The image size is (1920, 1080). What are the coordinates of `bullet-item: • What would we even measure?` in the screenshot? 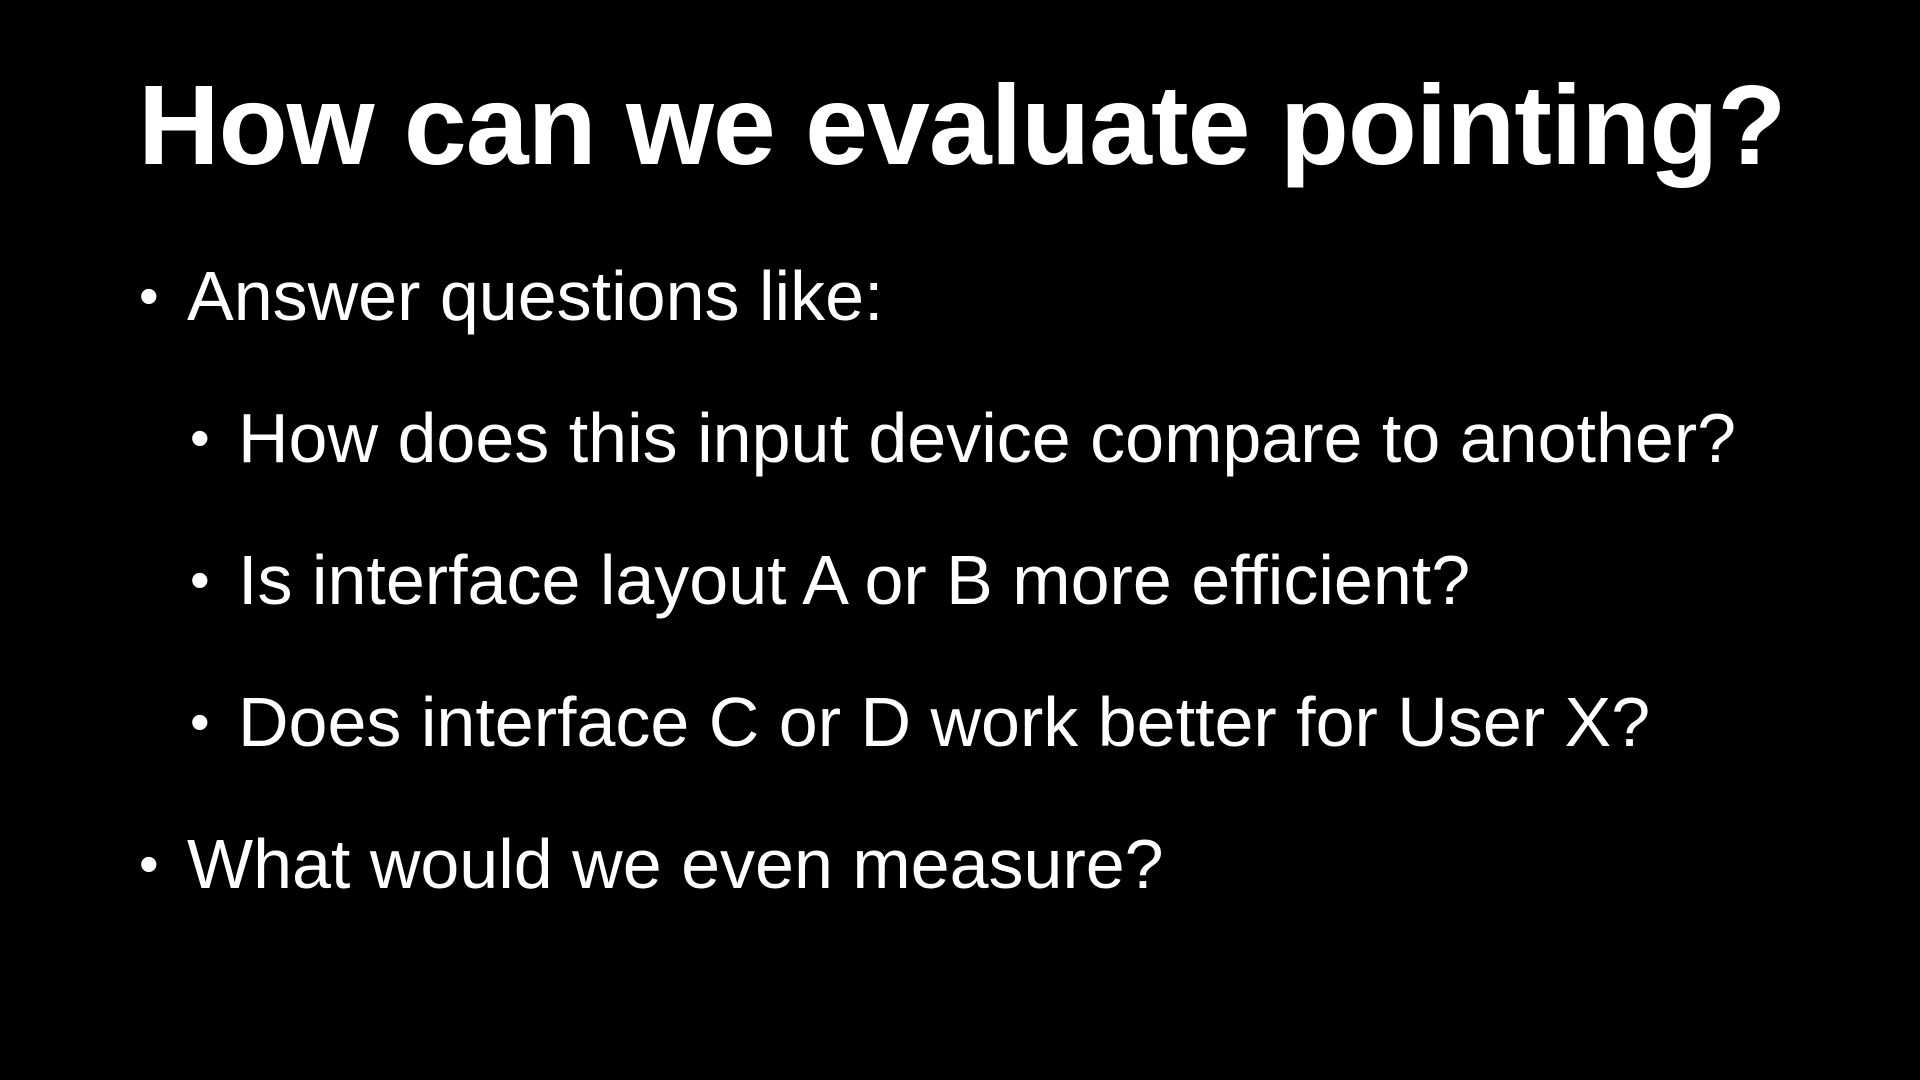 It's located at (651, 864).